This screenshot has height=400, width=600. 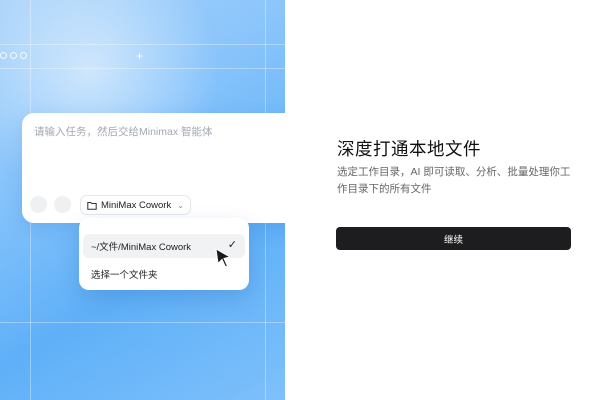 What do you see at coordinates (140, 56) in the screenshot?
I see `plus-icon: +` at bounding box center [140, 56].